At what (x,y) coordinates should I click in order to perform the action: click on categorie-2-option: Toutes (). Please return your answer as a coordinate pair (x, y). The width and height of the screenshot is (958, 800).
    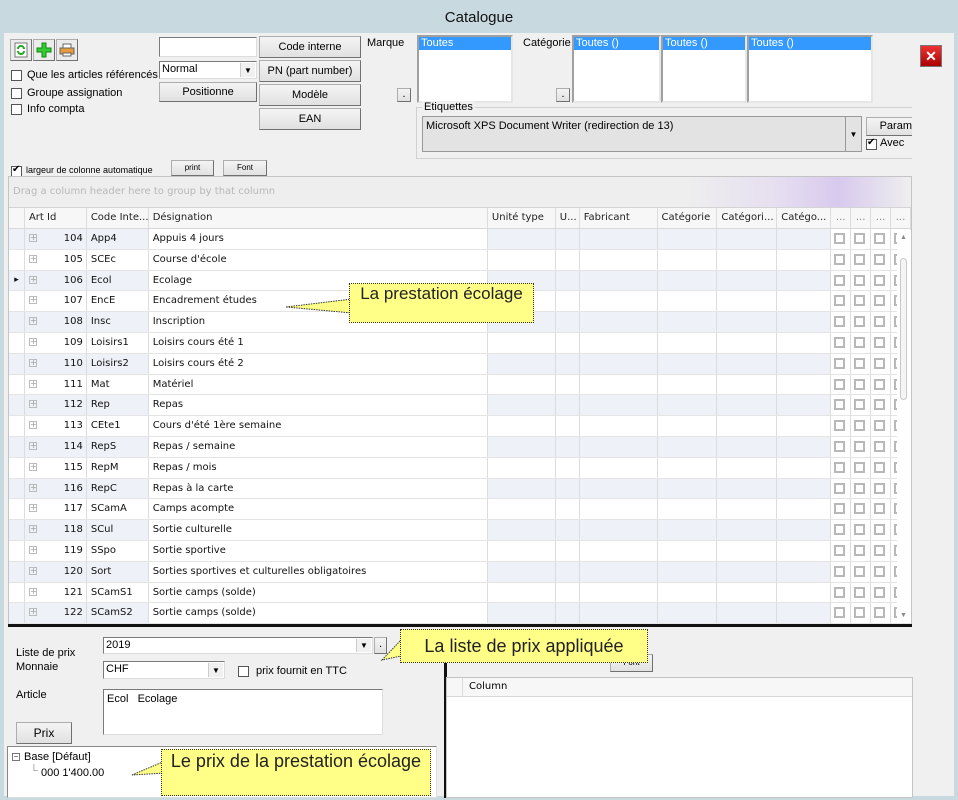
    Looking at the image, I should click on (704, 43).